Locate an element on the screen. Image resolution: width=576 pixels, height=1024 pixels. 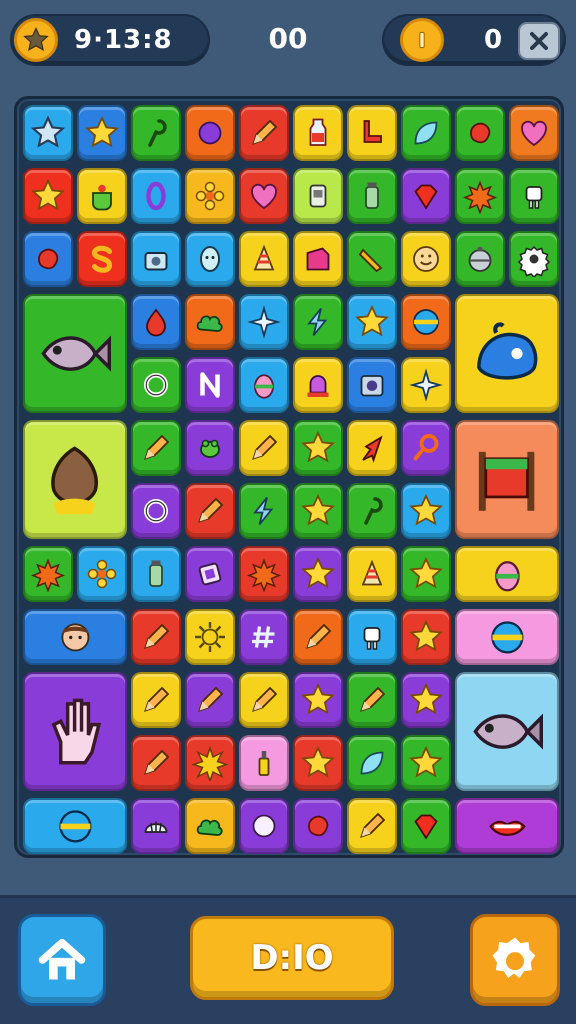
tile-box is located at coordinates (318, 259).